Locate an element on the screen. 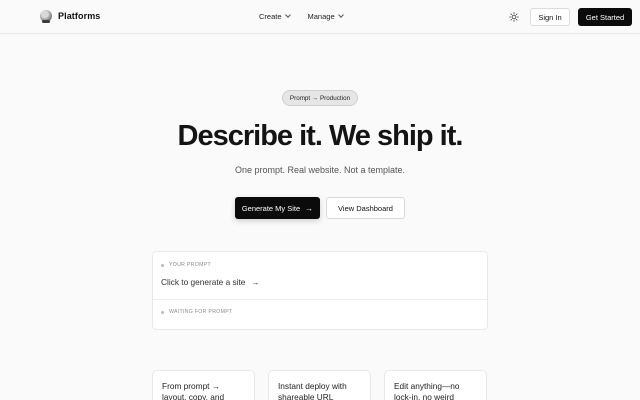  generate-site-button: Generate My Site → is located at coordinates (277, 208).